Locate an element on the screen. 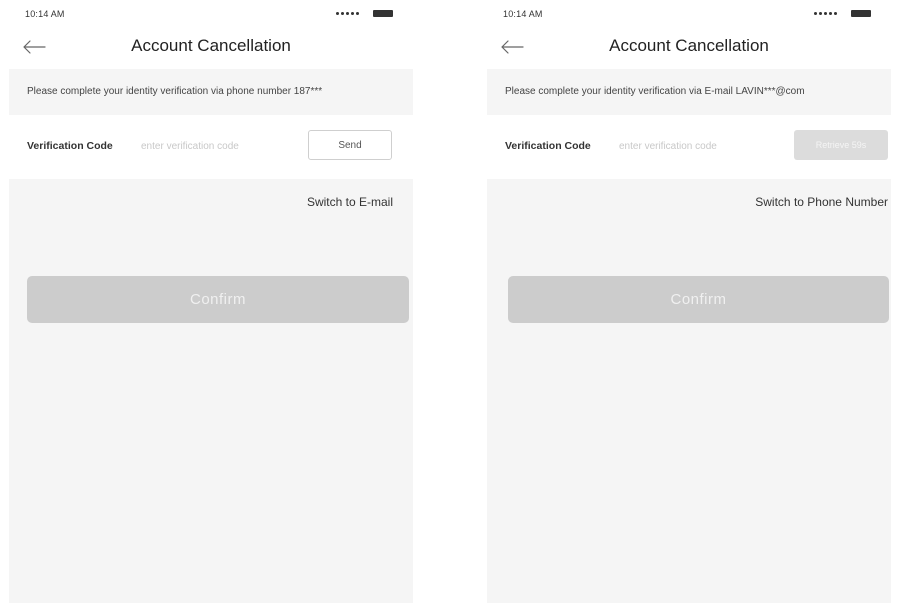  retrieve-countdown-button: Retrieve 59s is located at coordinates (841, 145).